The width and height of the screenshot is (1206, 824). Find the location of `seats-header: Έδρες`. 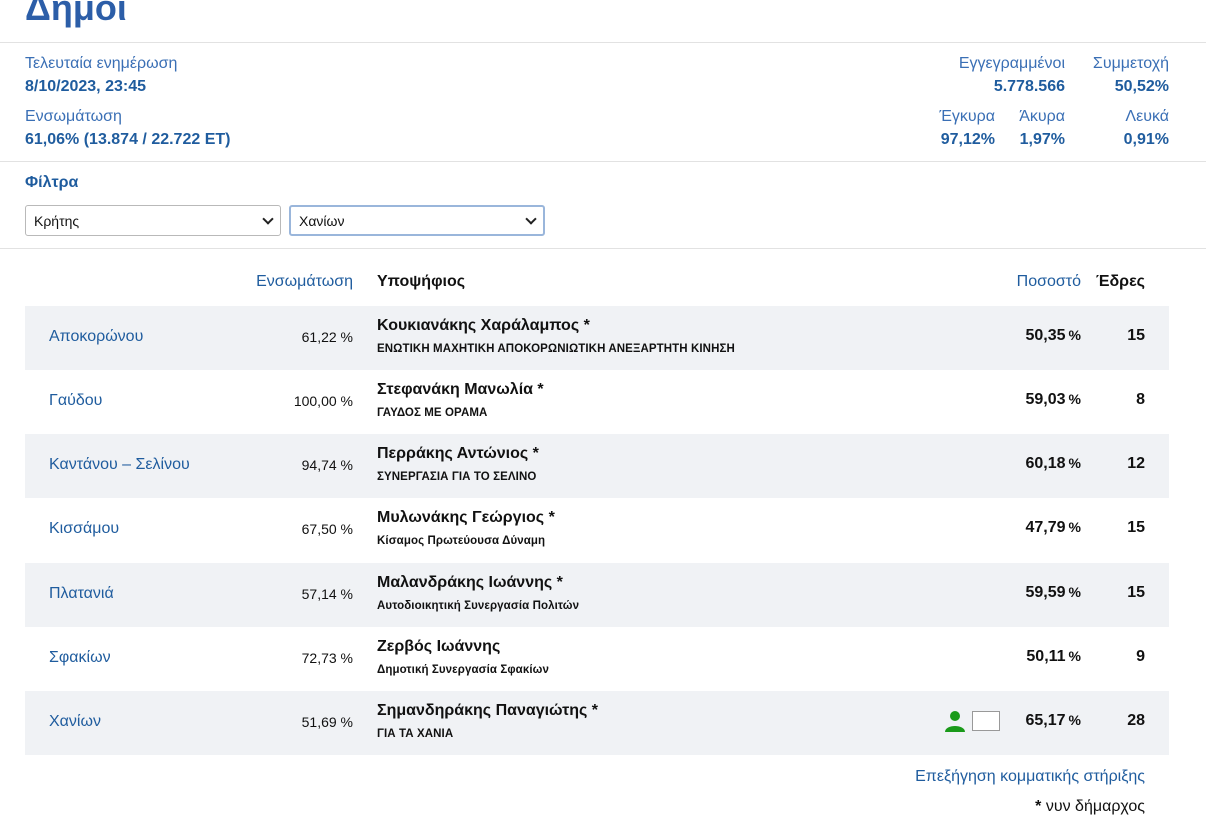

seats-header: Έδρες is located at coordinates (1120, 281).